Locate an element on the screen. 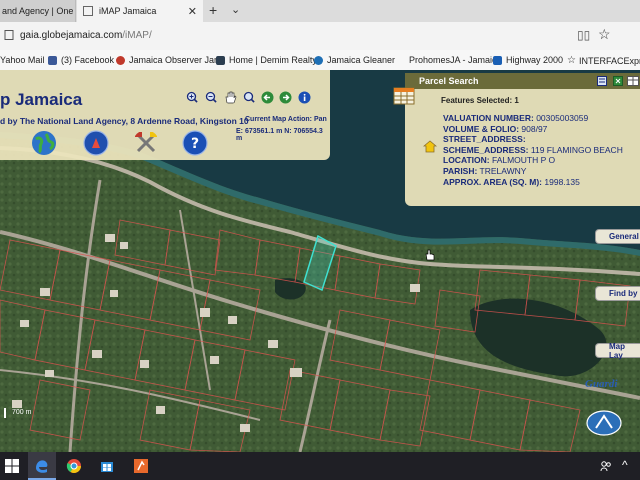  table-icon is located at coordinates (633, 81).